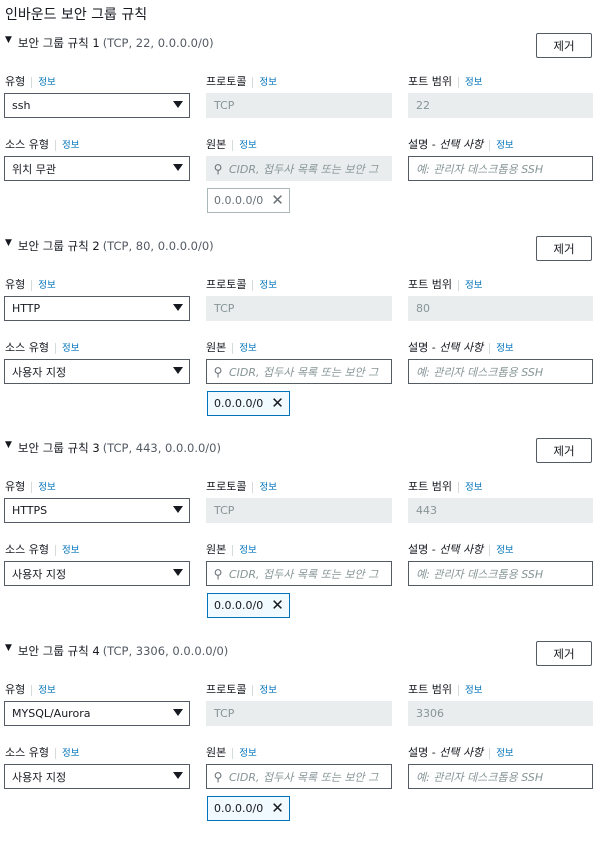  I want to click on rule-detail: (TCP, 443, 0.0.0.0/0), so click(161, 448).